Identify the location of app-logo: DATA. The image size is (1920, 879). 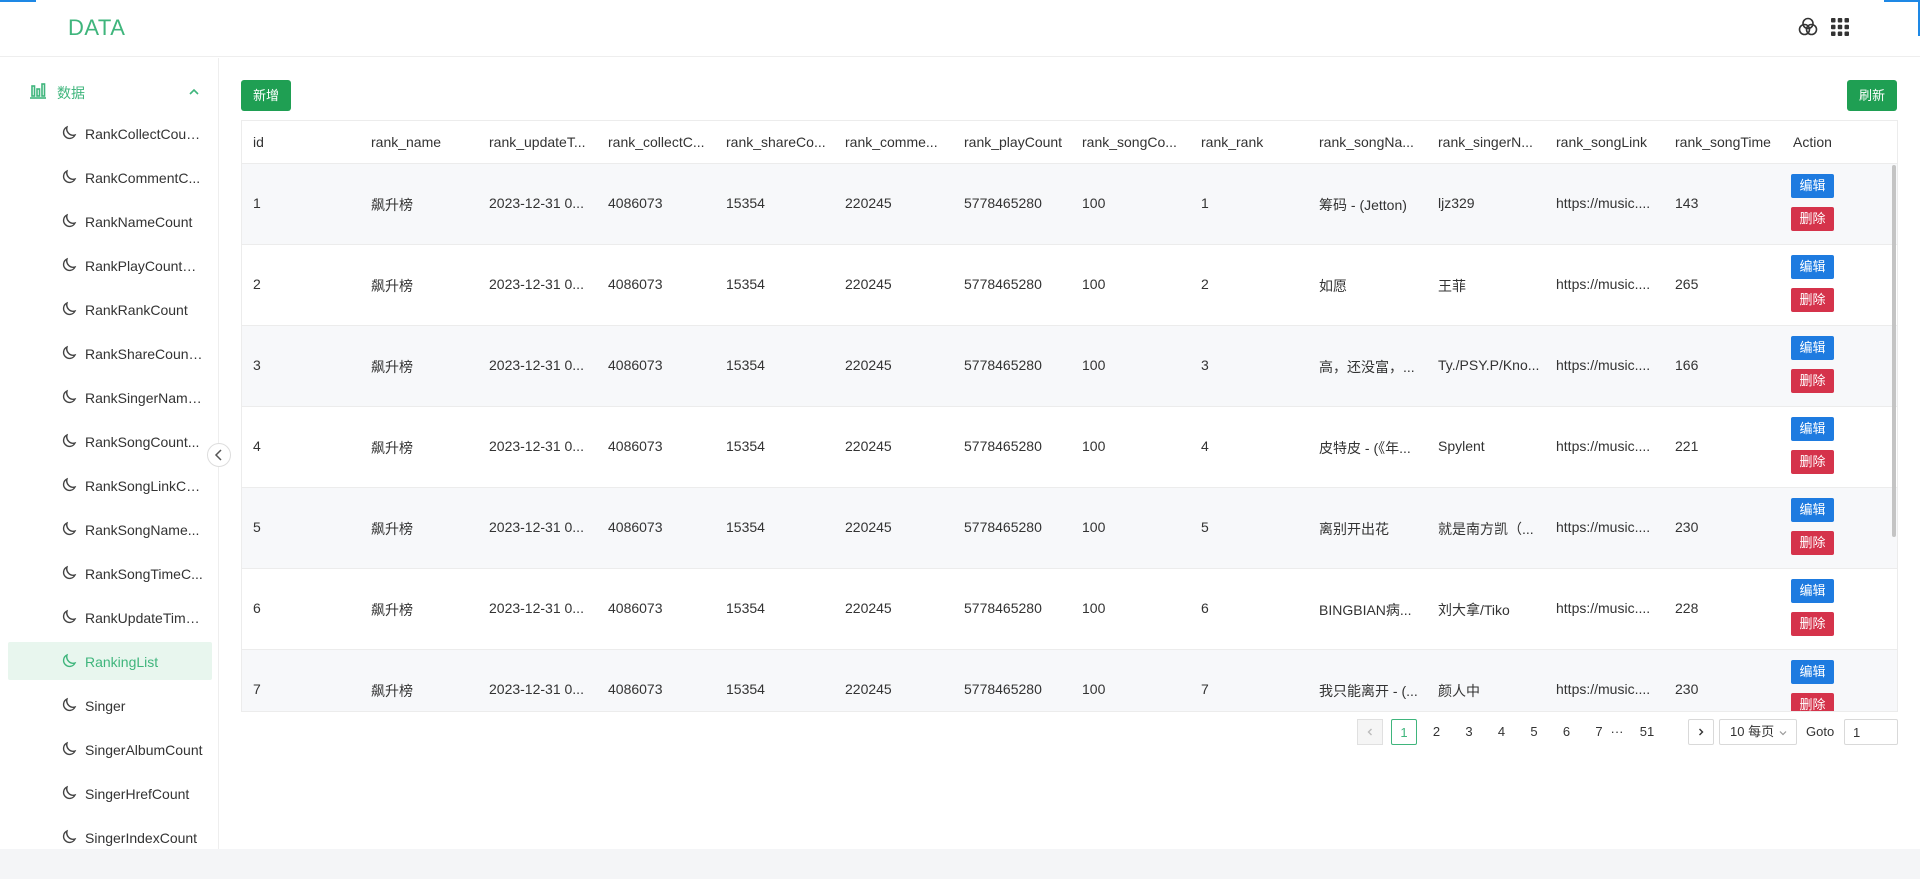
(96, 28).